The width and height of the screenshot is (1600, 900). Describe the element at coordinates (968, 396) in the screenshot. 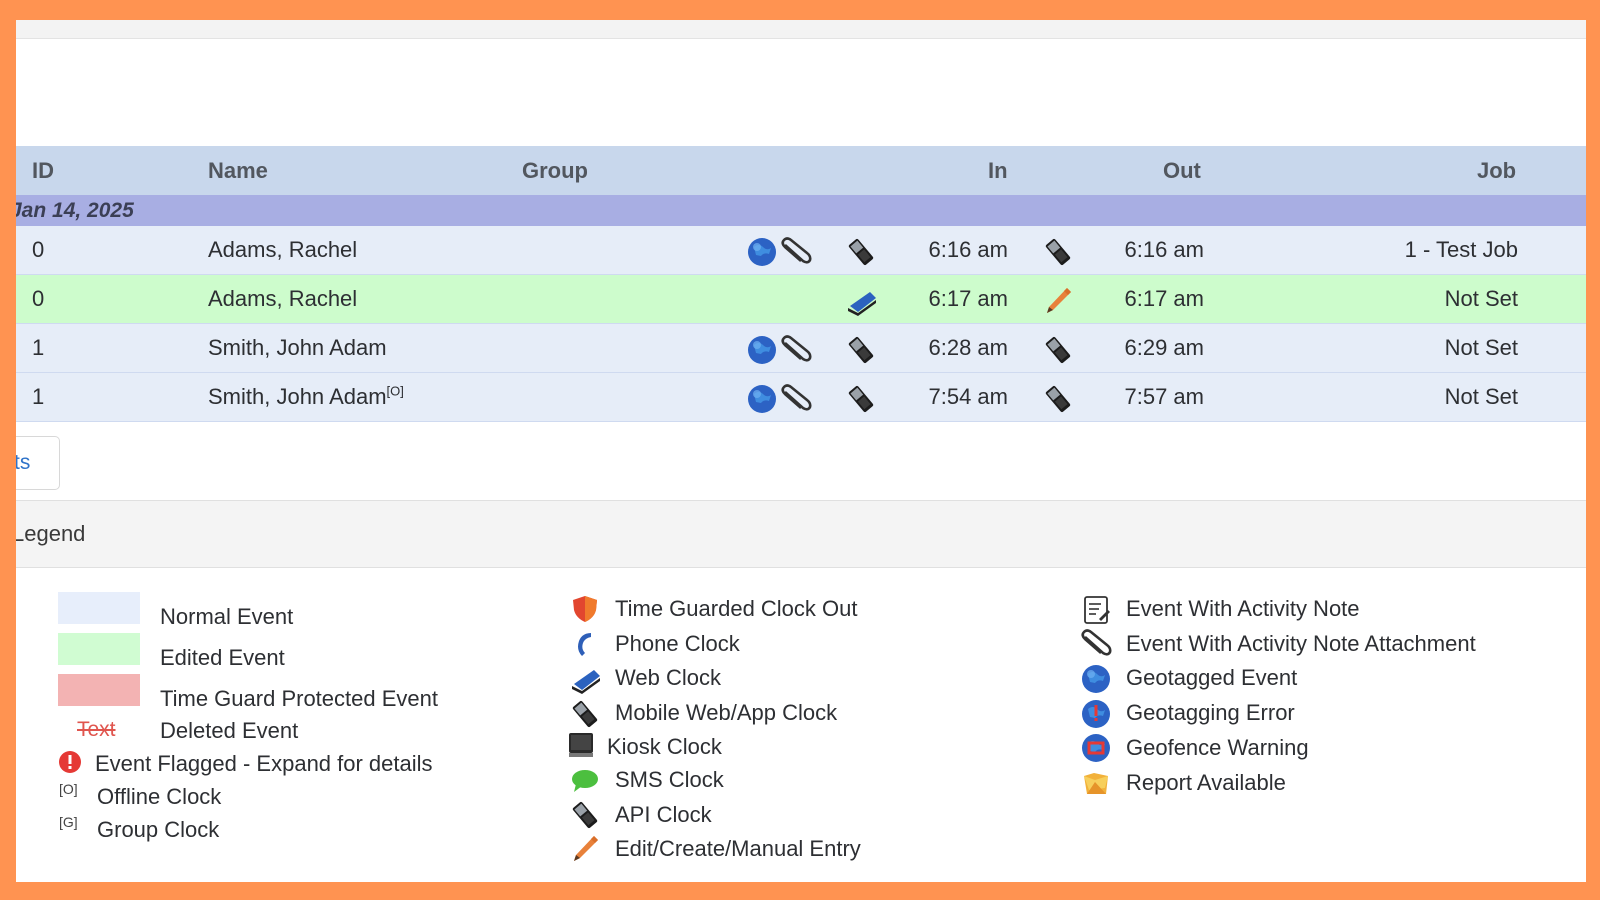

I see `cell-in: 7:54 am` at that location.